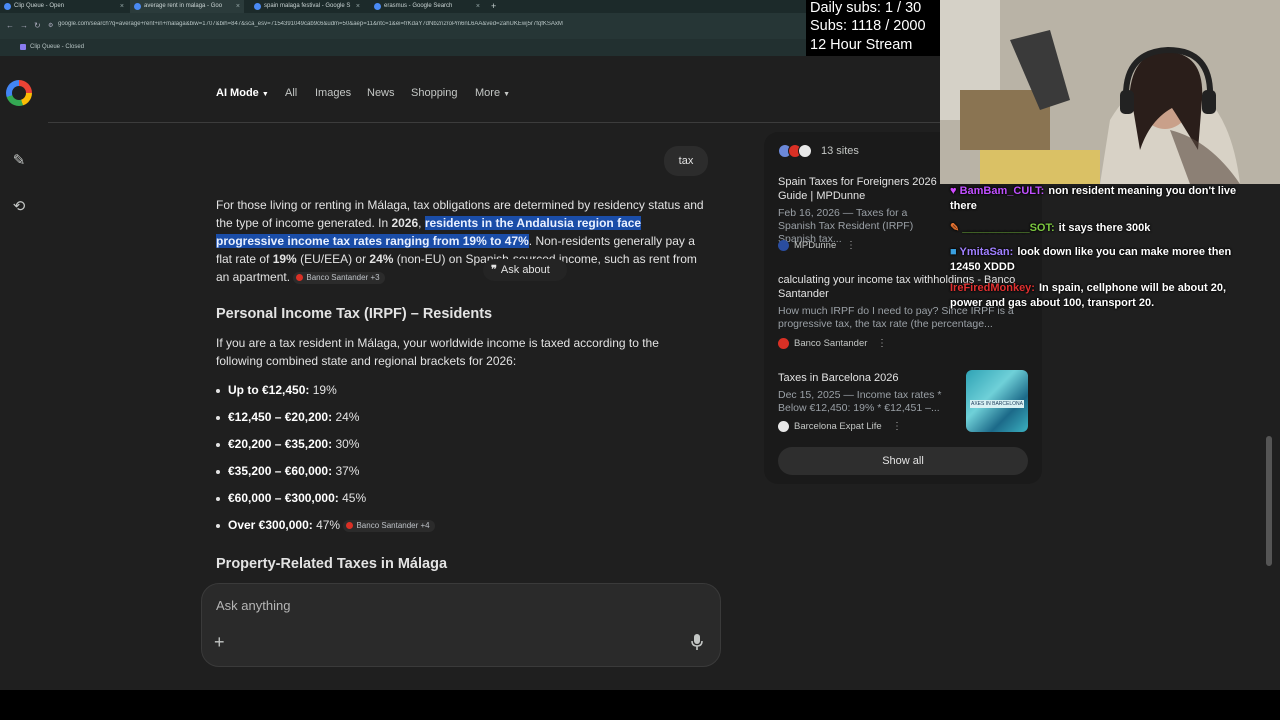  What do you see at coordinates (50, 25) in the screenshot?
I see `site-info-icon: ⚙` at bounding box center [50, 25].